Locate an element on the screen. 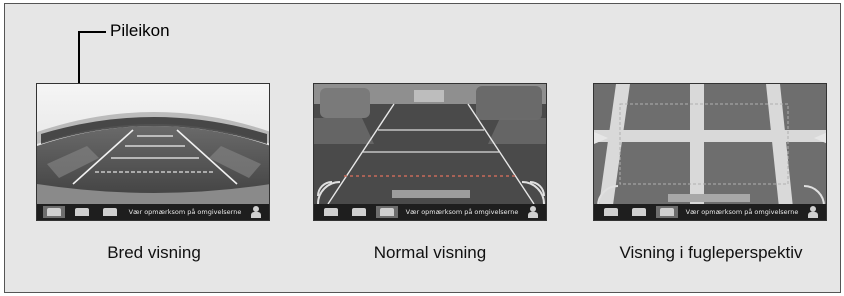 Image resolution: width=844 pixels, height=296 pixels. camera-view-wide: Vær opmærksom på omgivelserne is located at coordinates (153, 152).